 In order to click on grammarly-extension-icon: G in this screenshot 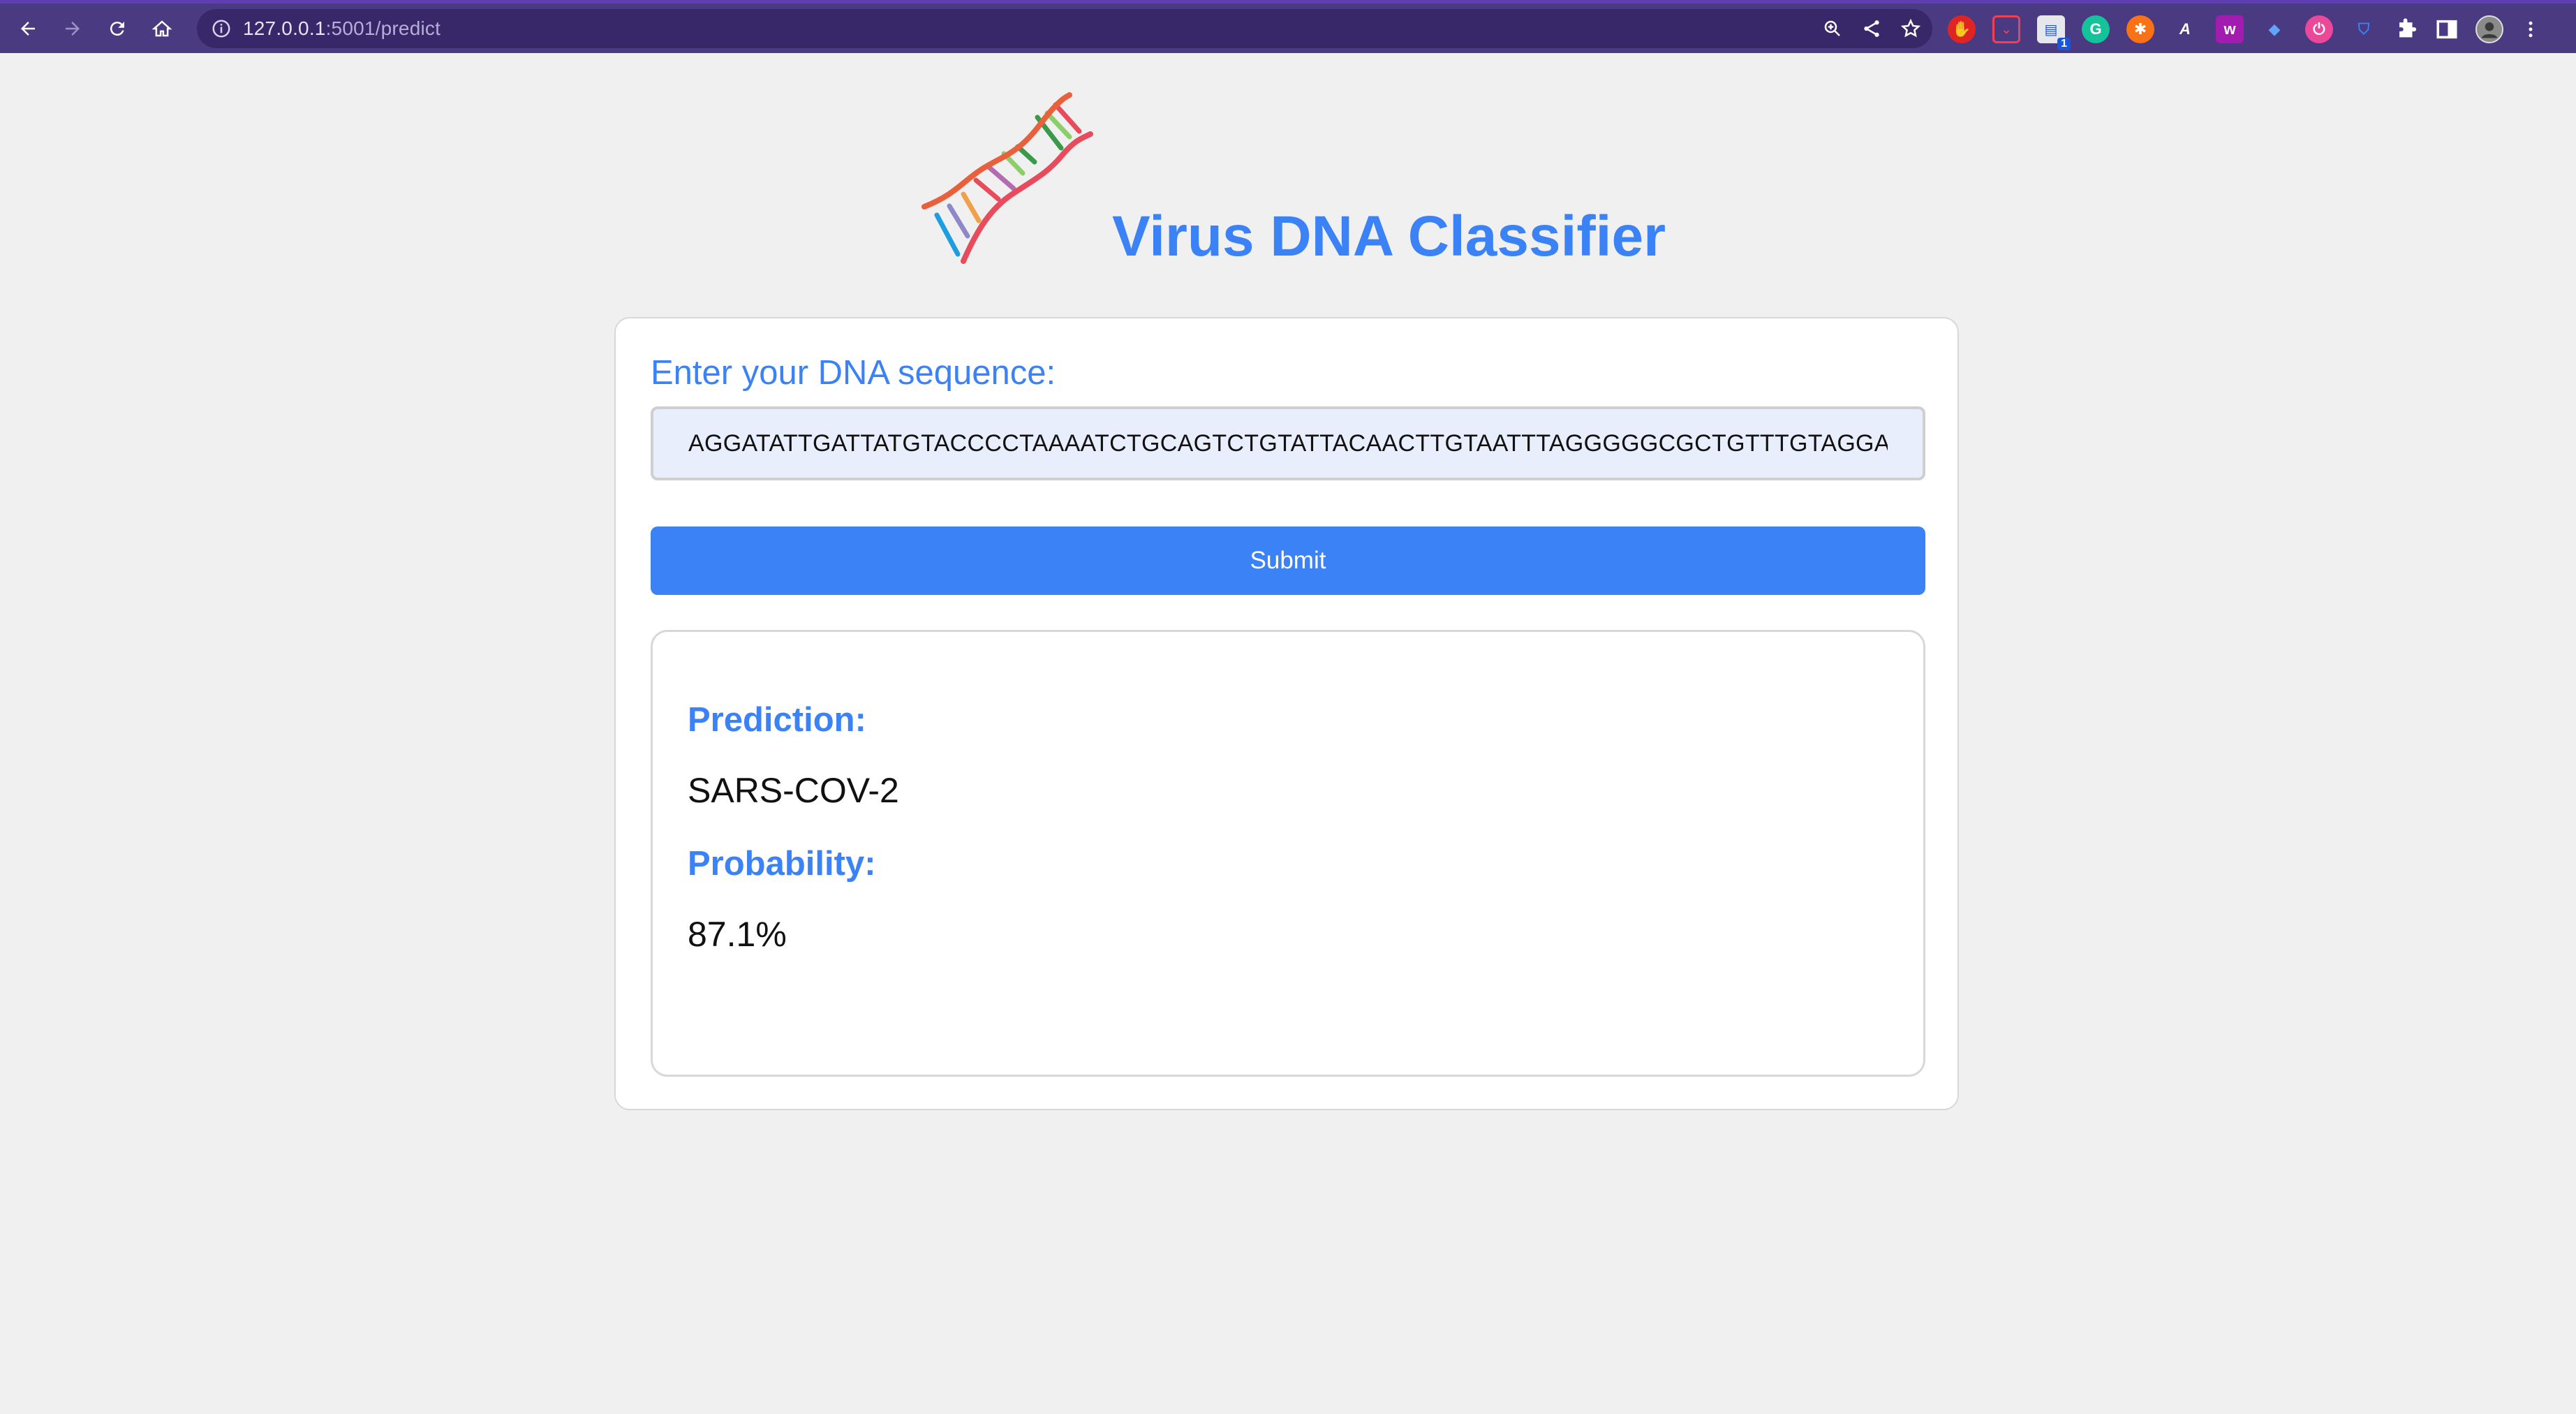, I will do `click(2096, 29)`.